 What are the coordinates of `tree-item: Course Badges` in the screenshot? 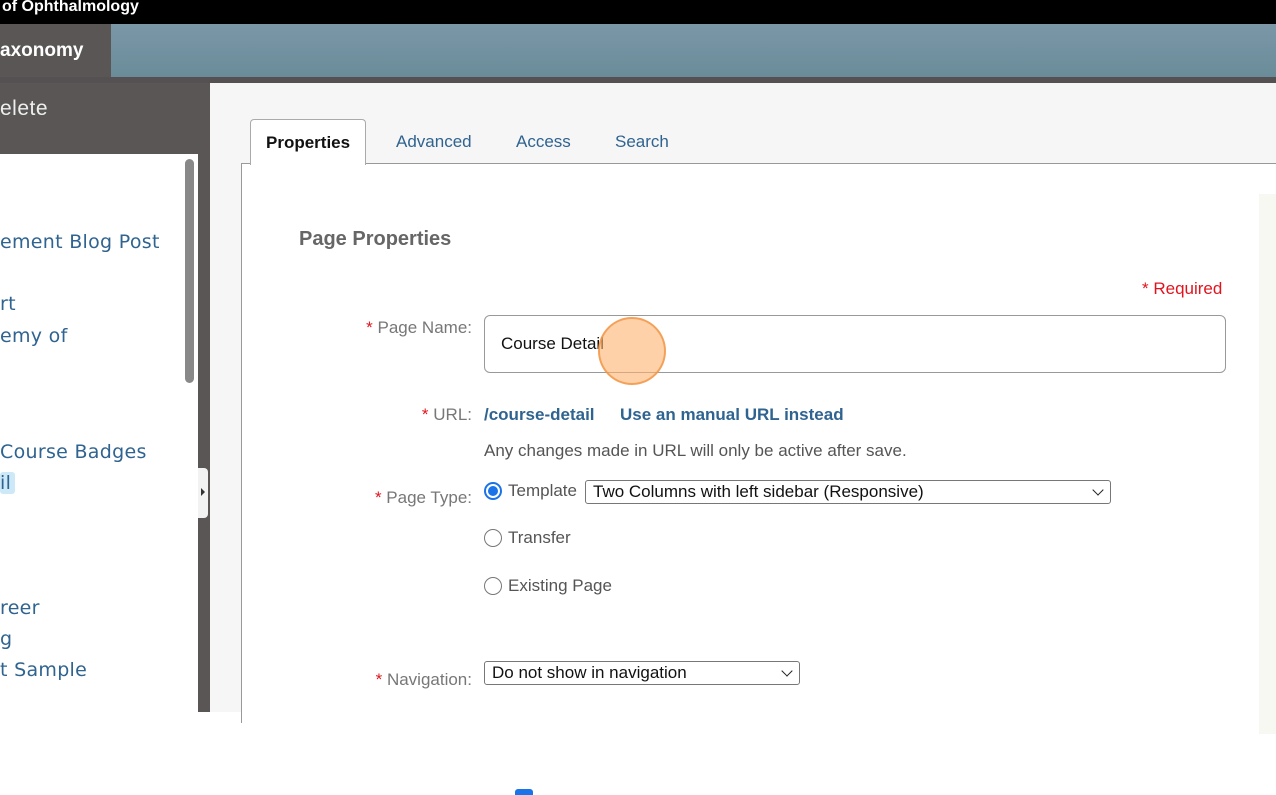 It's located at (73, 452).